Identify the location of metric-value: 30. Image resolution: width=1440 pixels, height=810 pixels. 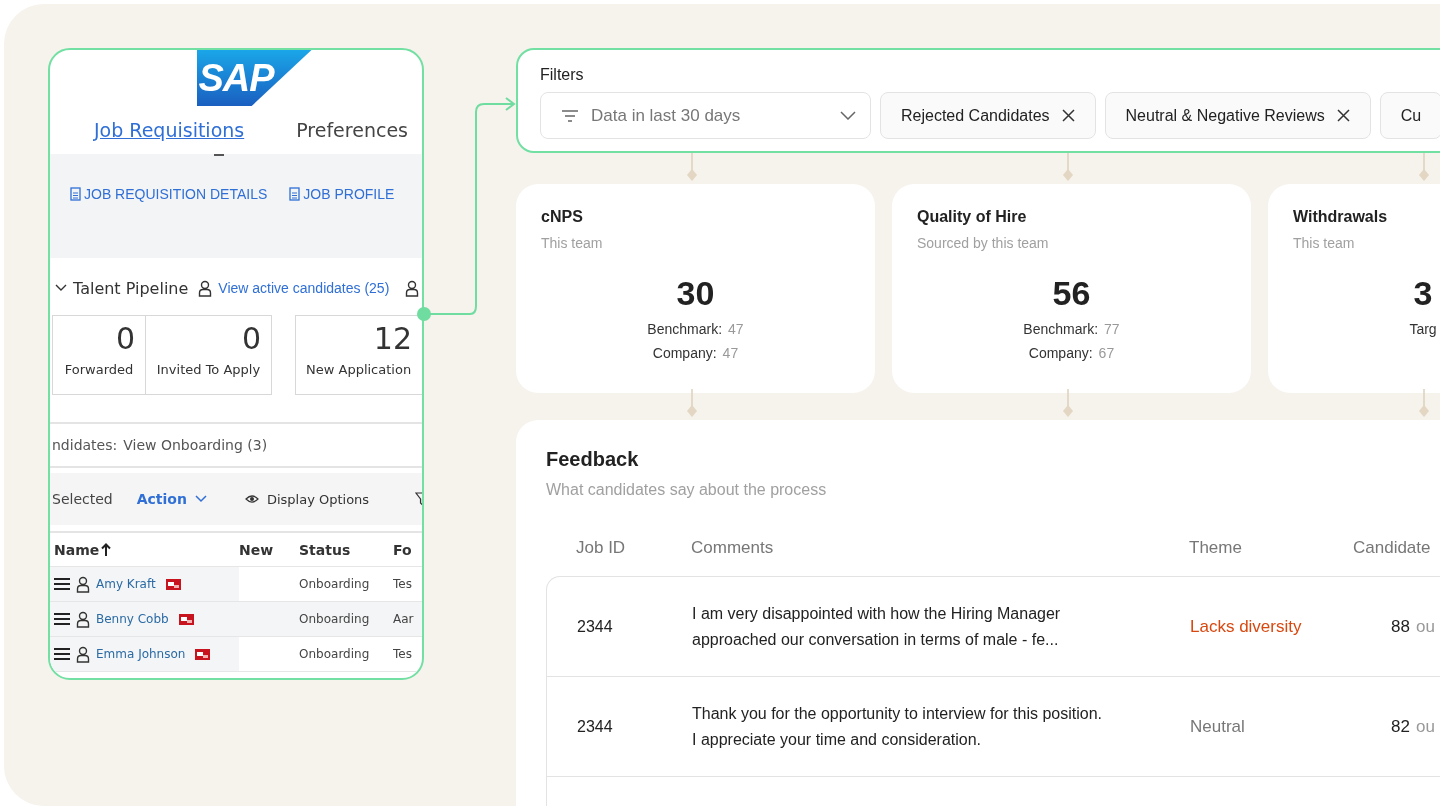
(695, 293).